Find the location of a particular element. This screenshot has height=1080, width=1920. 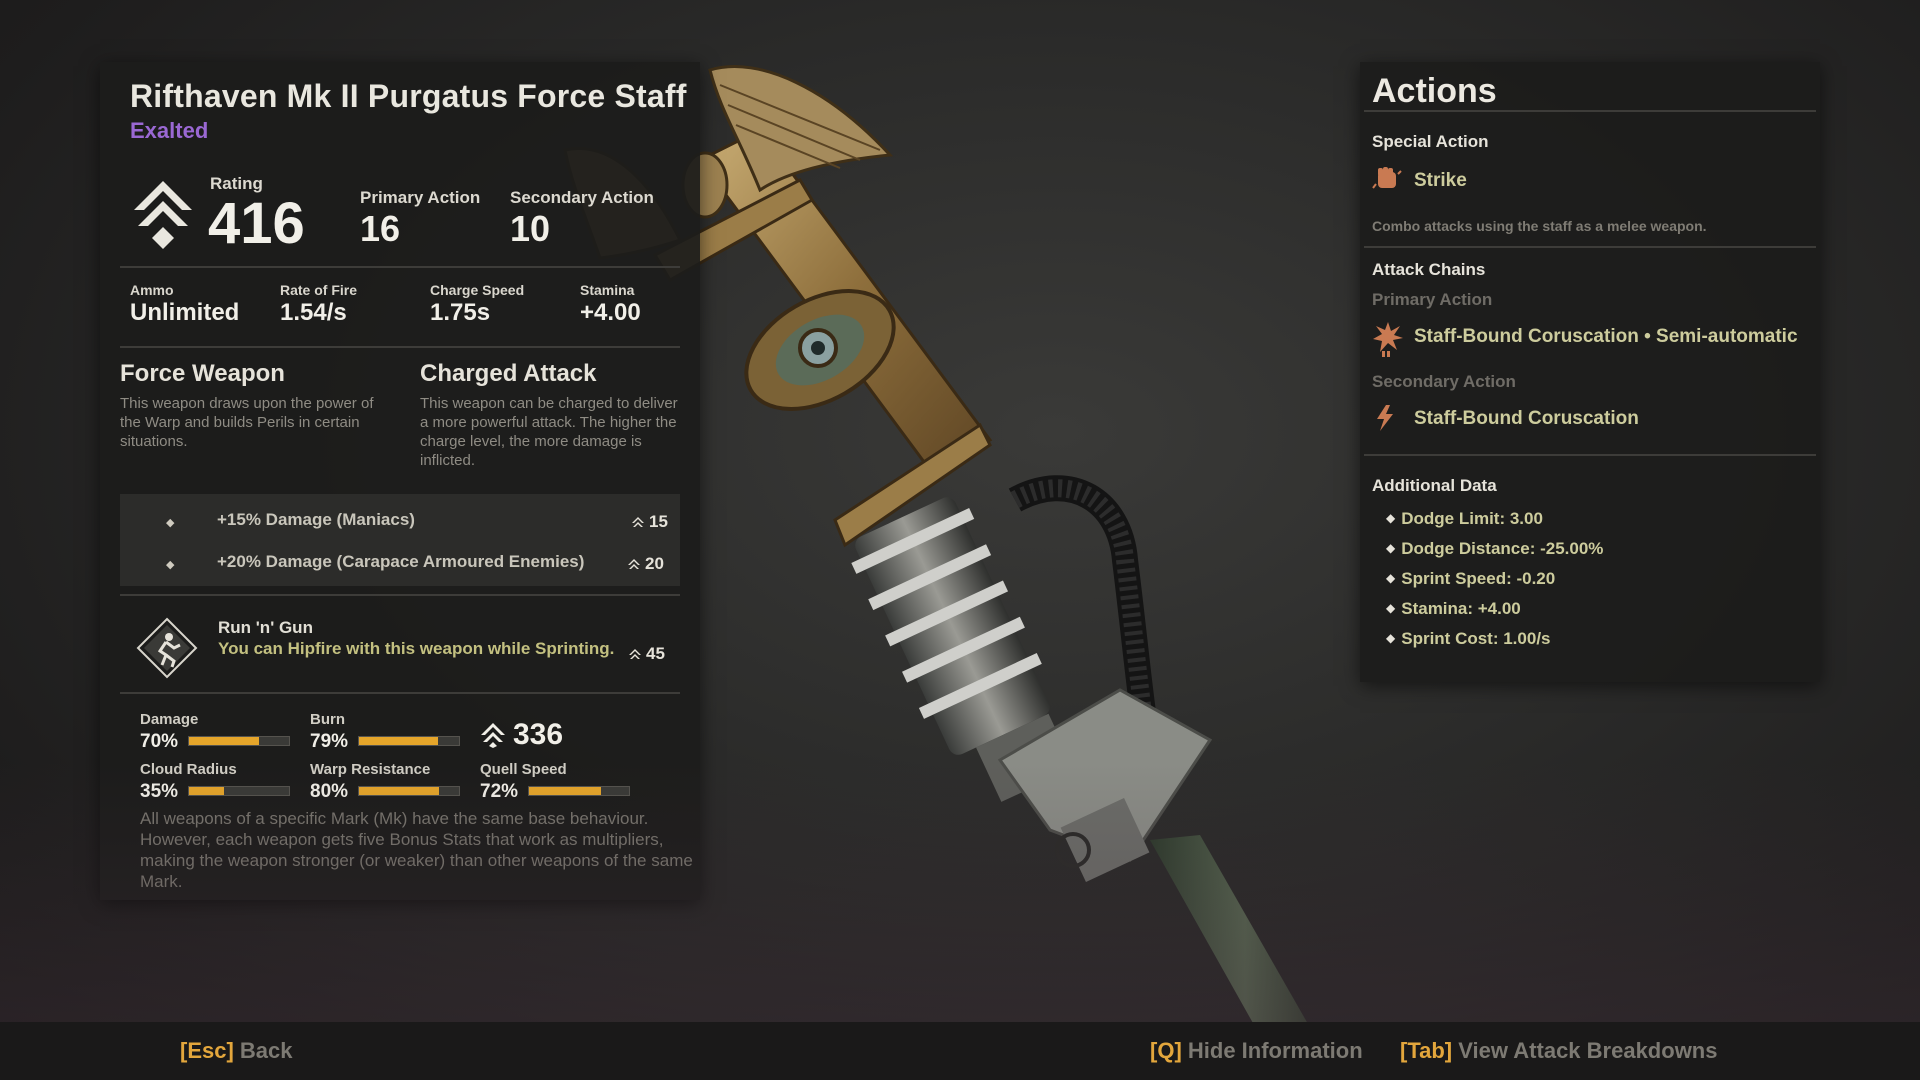

modifier-burn-label: Burn is located at coordinates (327, 719).